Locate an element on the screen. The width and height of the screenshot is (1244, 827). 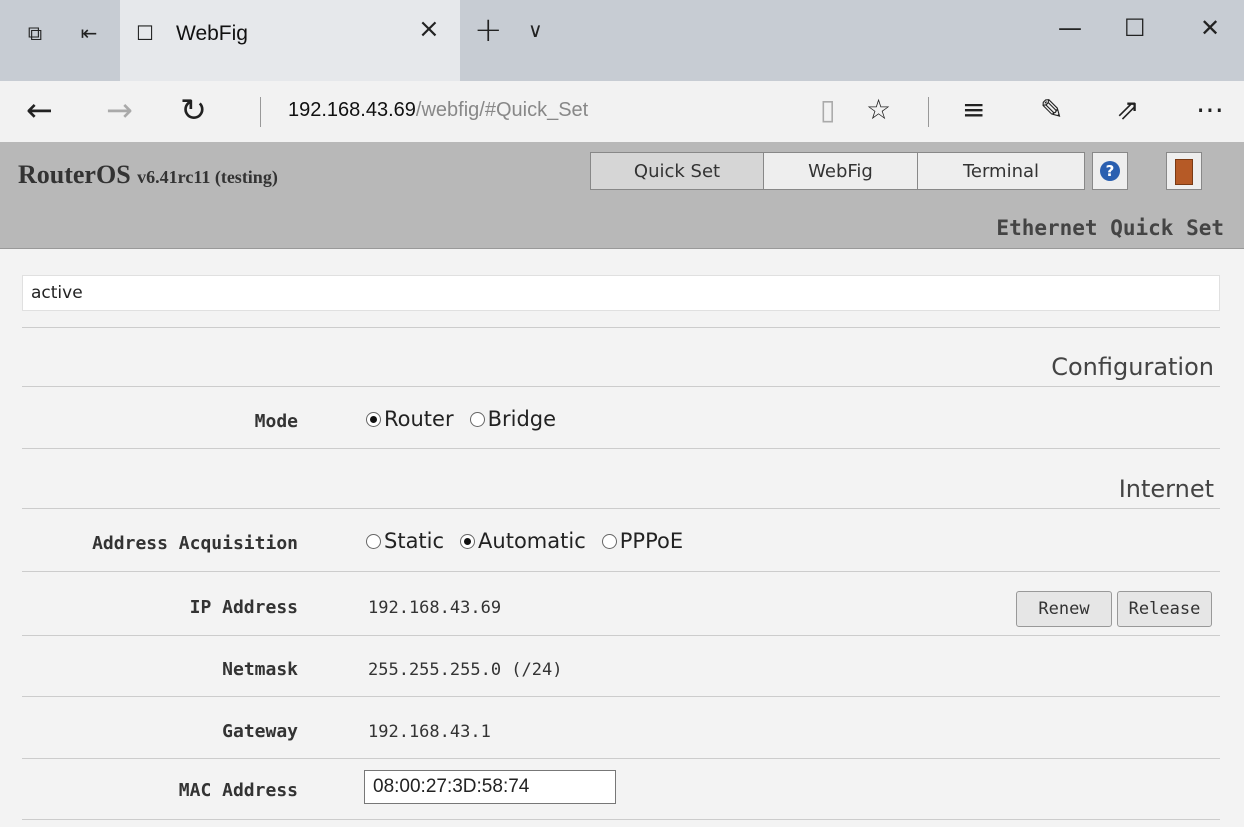
mode-radio-group: Router Bridge is located at coordinates (469, 419).